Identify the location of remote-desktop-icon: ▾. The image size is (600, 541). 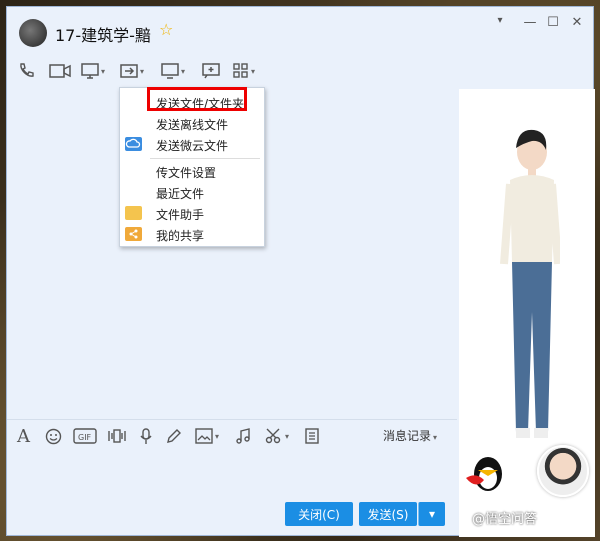
(173, 71).